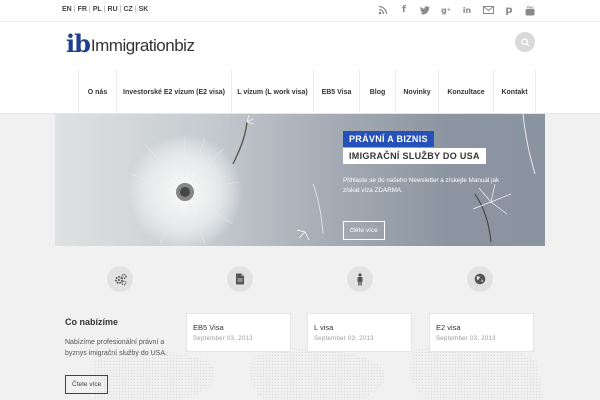 This screenshot has height=400, width=600. Describe the element at coordinates (425, 10) in the screenshot. I see `twitter-icon` at that location.